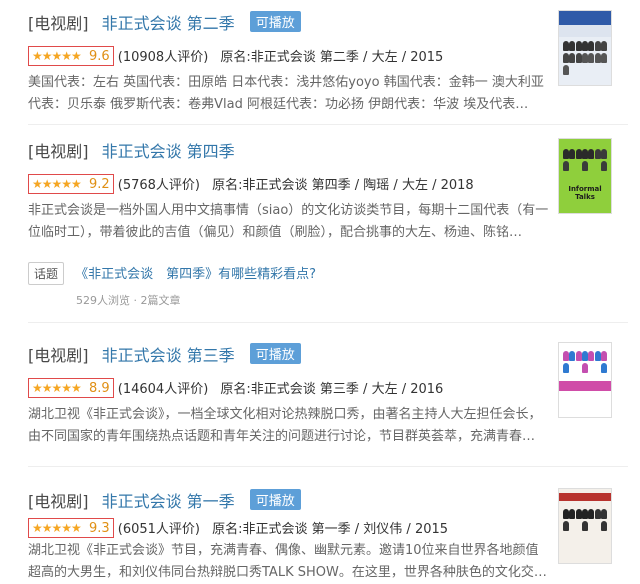 The width and height of the screenshot is (640, 584). I want to click on rating-highlight: ★★★★★ 8.9, so click(71, 388).